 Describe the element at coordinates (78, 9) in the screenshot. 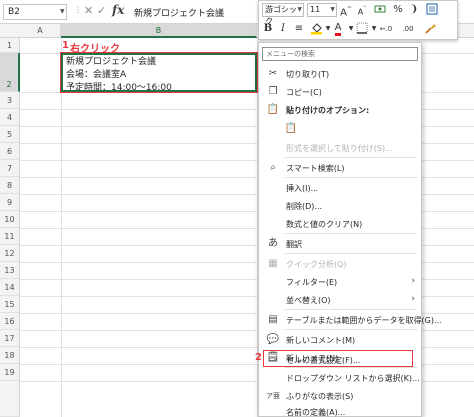

I see `drag-handle-icon: ⋮` at that location.